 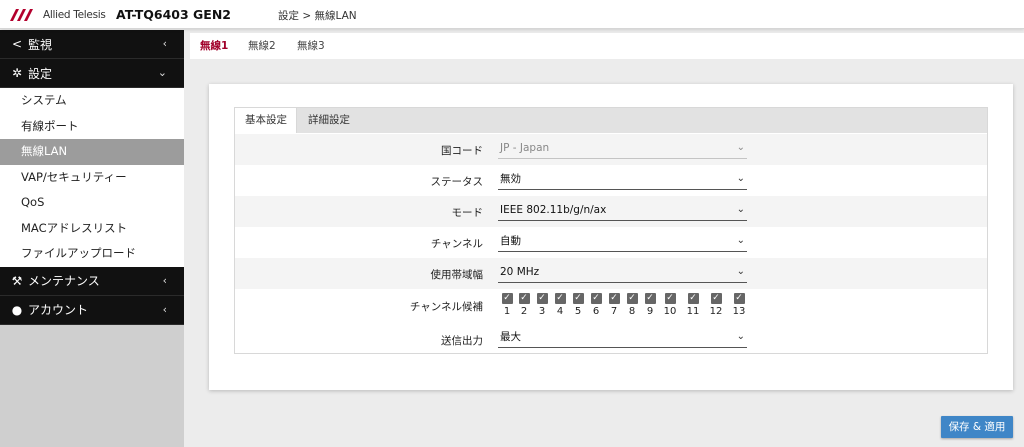 I want to click on channel-number: 10, so click(x=670, y=311).